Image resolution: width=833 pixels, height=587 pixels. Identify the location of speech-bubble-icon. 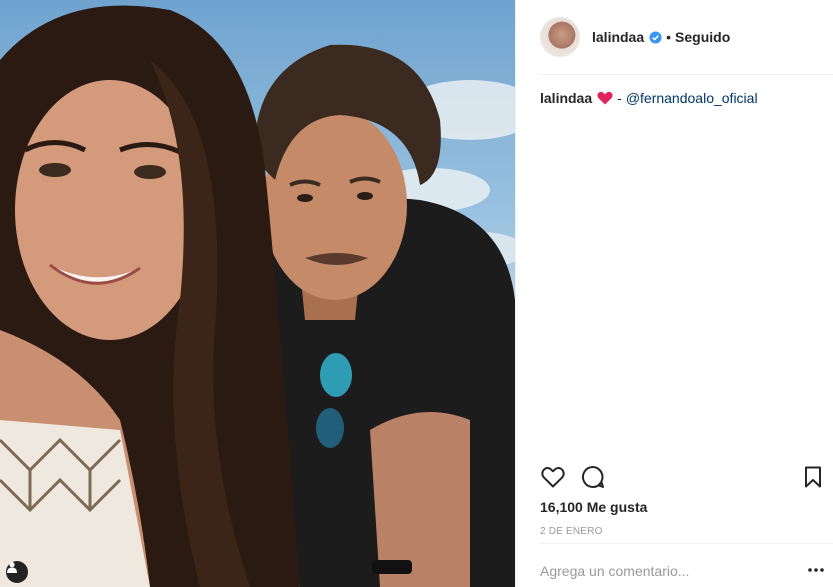
(592, 476).